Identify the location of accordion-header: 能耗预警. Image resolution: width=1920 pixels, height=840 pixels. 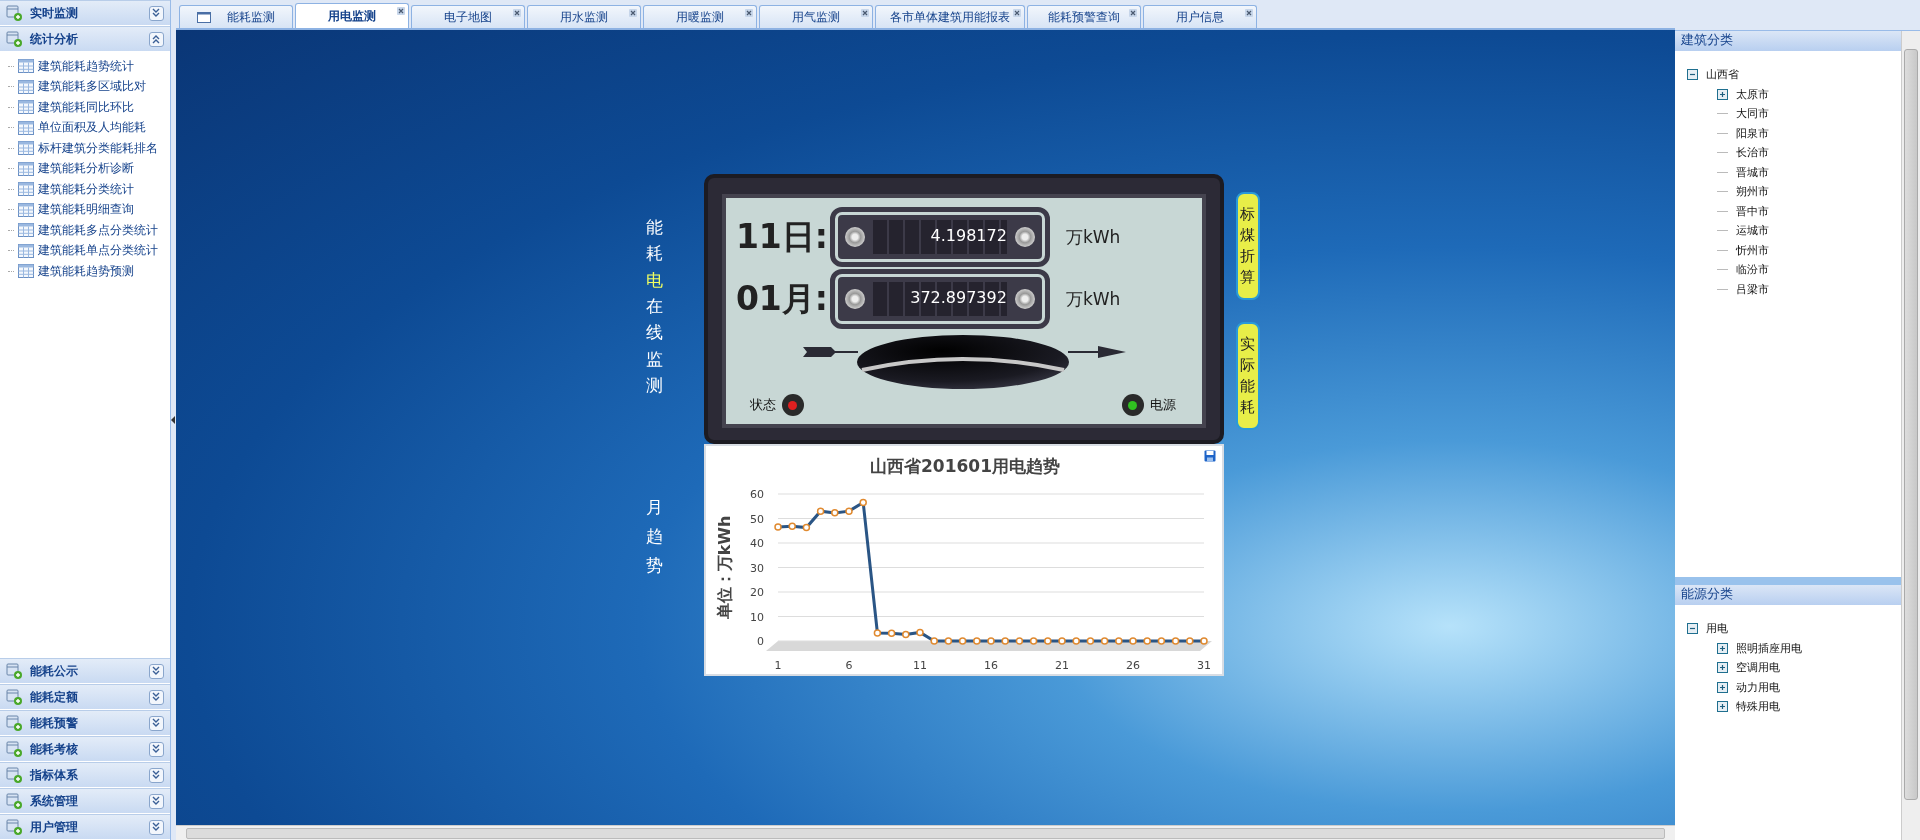
(85, 723).